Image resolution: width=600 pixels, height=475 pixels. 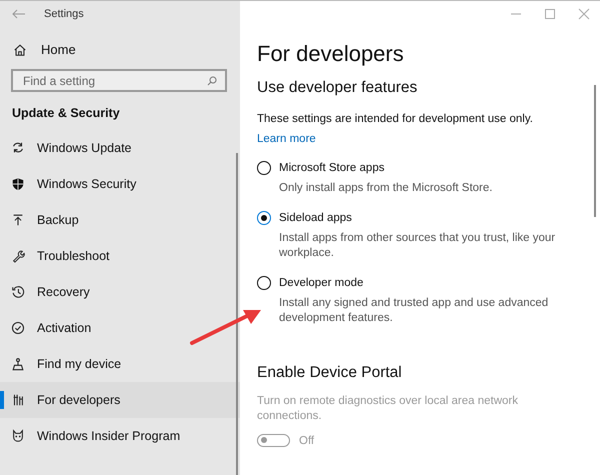 I want to click on radio-label: Developer mode, so click(x=321, y=283).